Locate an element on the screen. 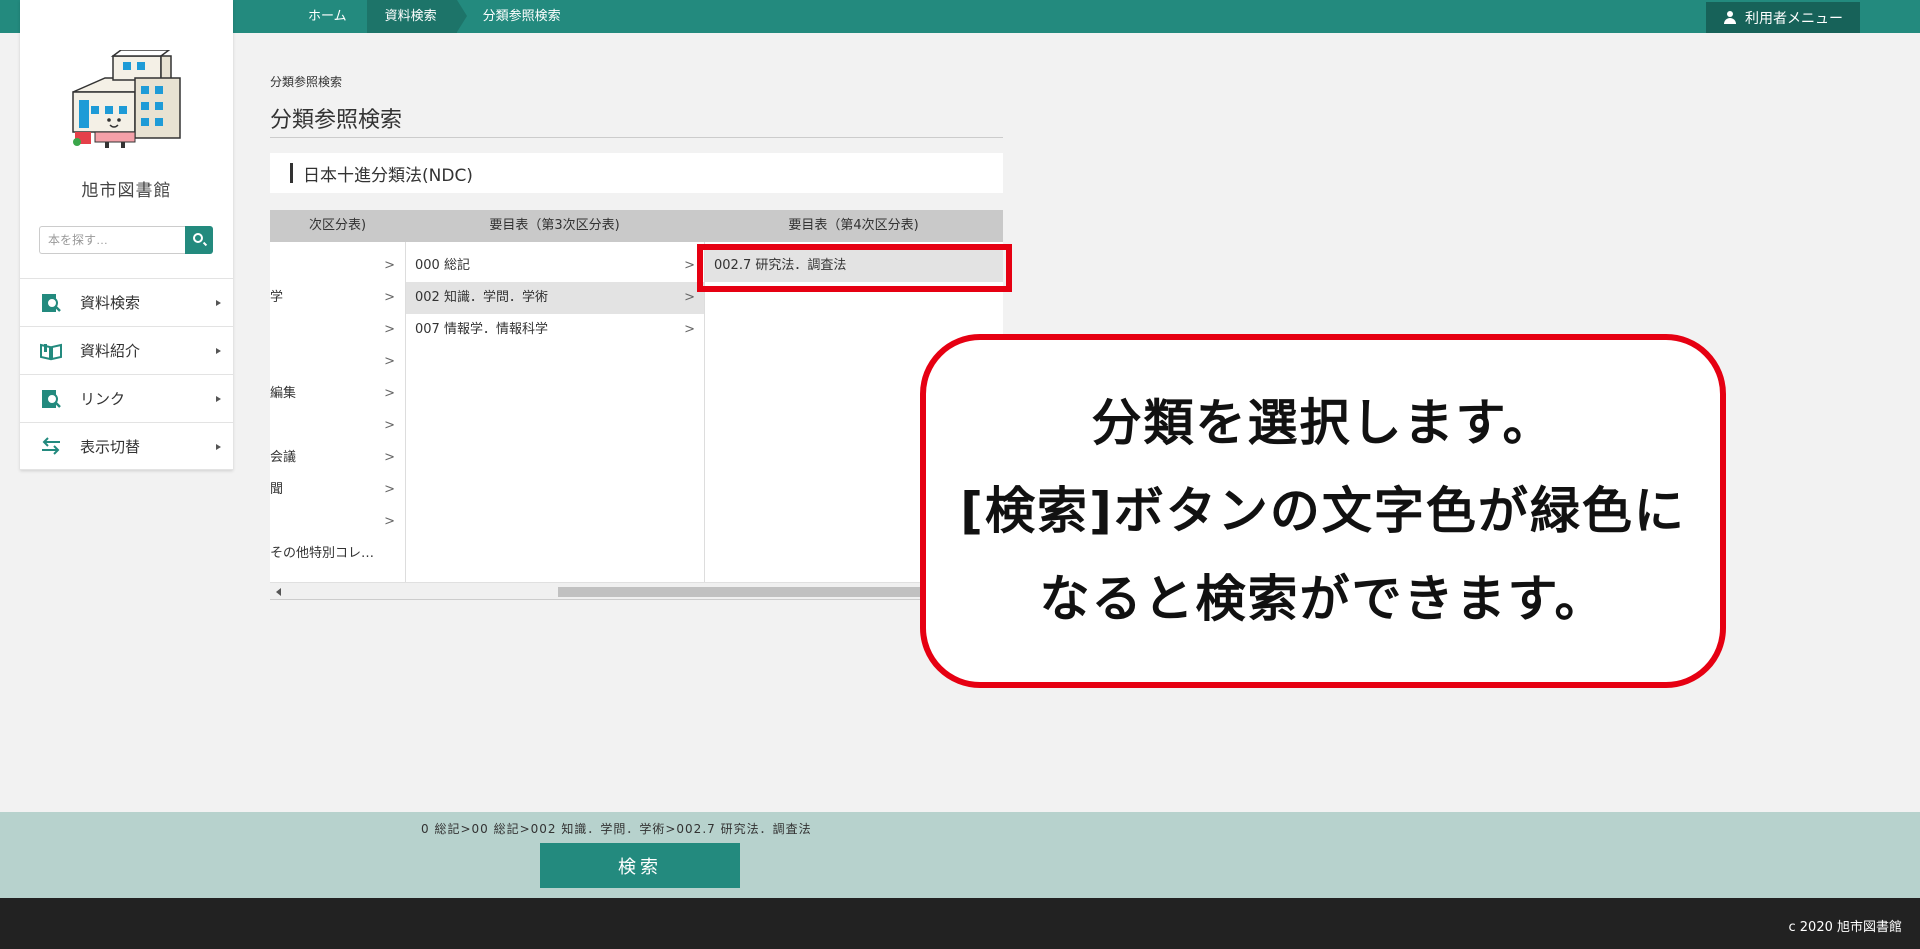 This screenshot has width=1920, height=949. sidebar: 旭市図書館 資料検索 資料紹介 is located at coordinates (126, 235).